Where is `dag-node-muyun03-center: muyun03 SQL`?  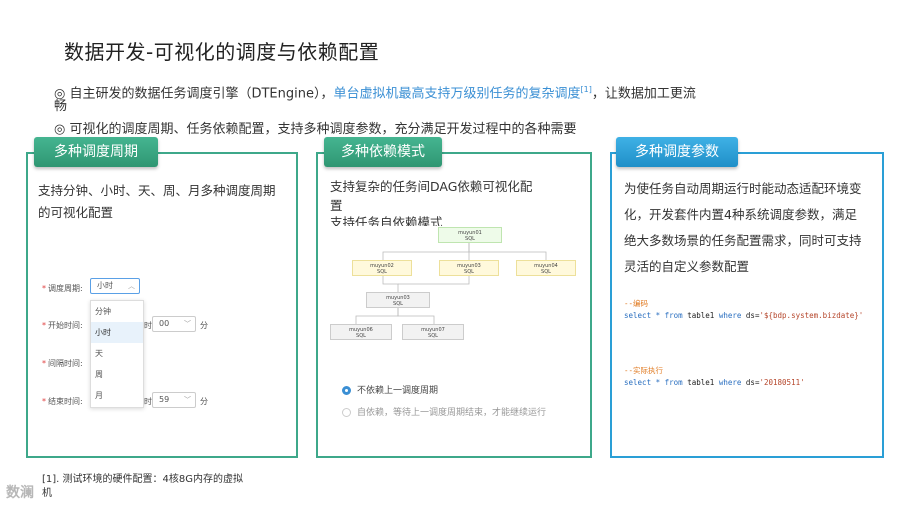 dag-node-muyun03-center: muyun03 SQL is located at coordinates (398, 300).